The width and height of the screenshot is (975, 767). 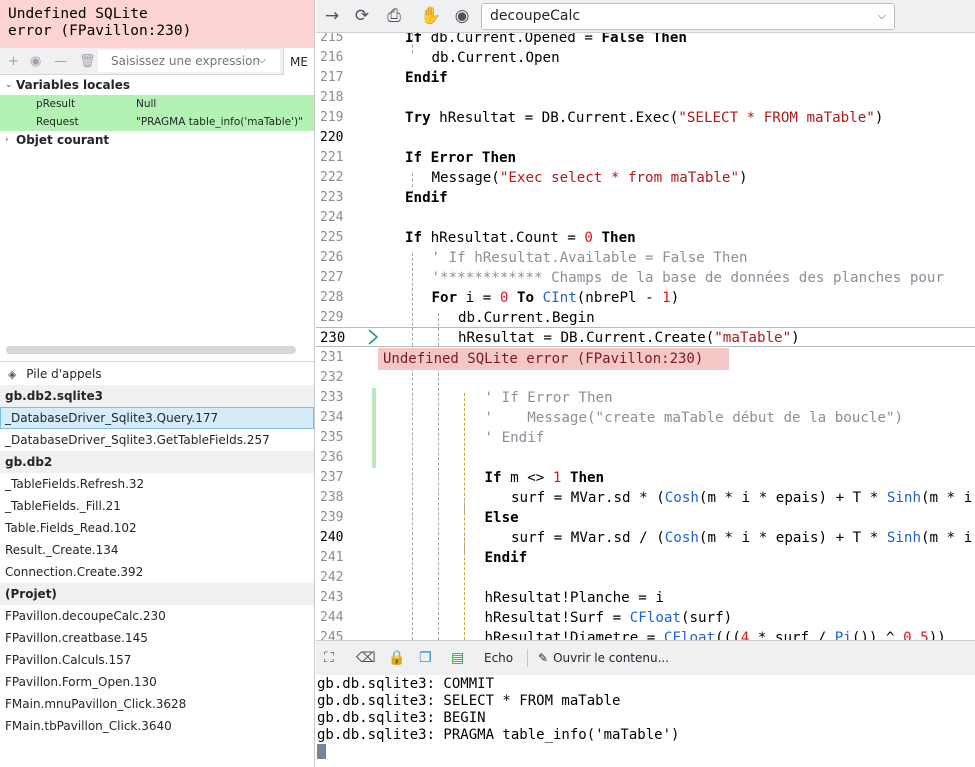 What do you see at coordinates (396, 658) in the screenshot?
I see `lock-icon: 🔒` at bounding box center [396, 658].